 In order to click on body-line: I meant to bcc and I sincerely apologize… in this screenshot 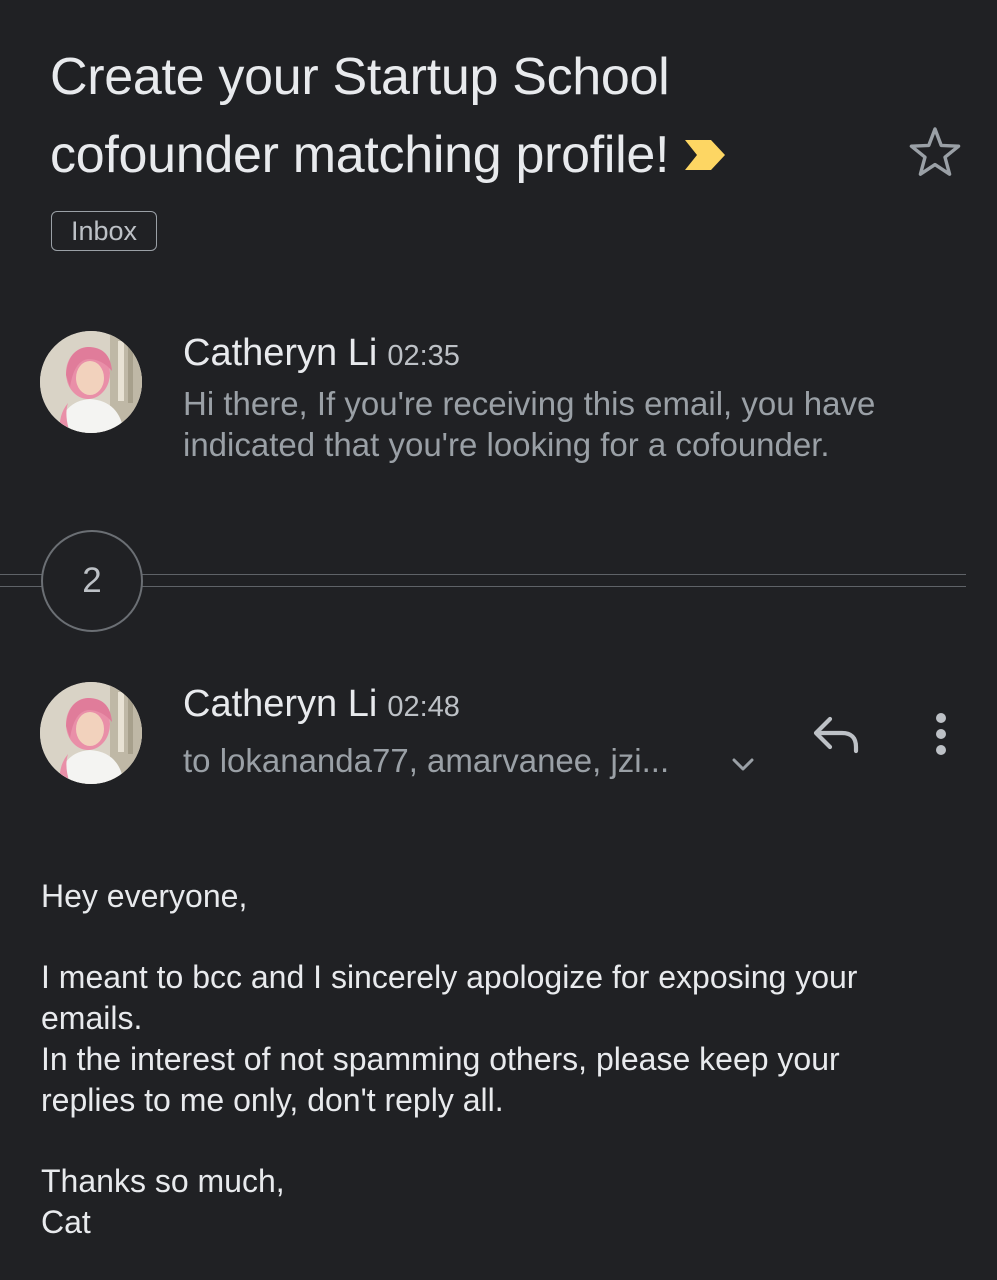, I will do `click(449, 977)`.